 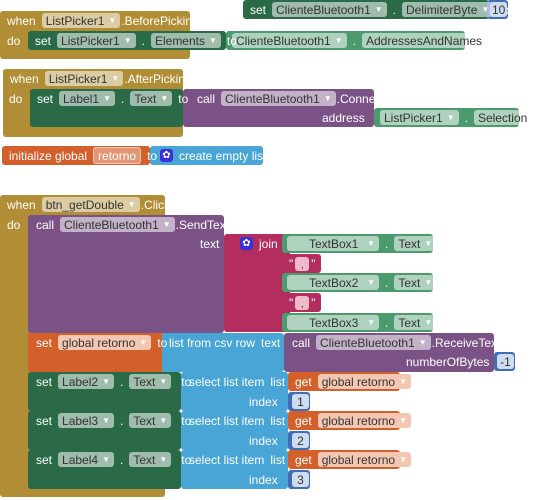 What do you see at coordinates (300, 440) in the screenshot?
I see `number-field: 2` at bounding box center [300, 440].